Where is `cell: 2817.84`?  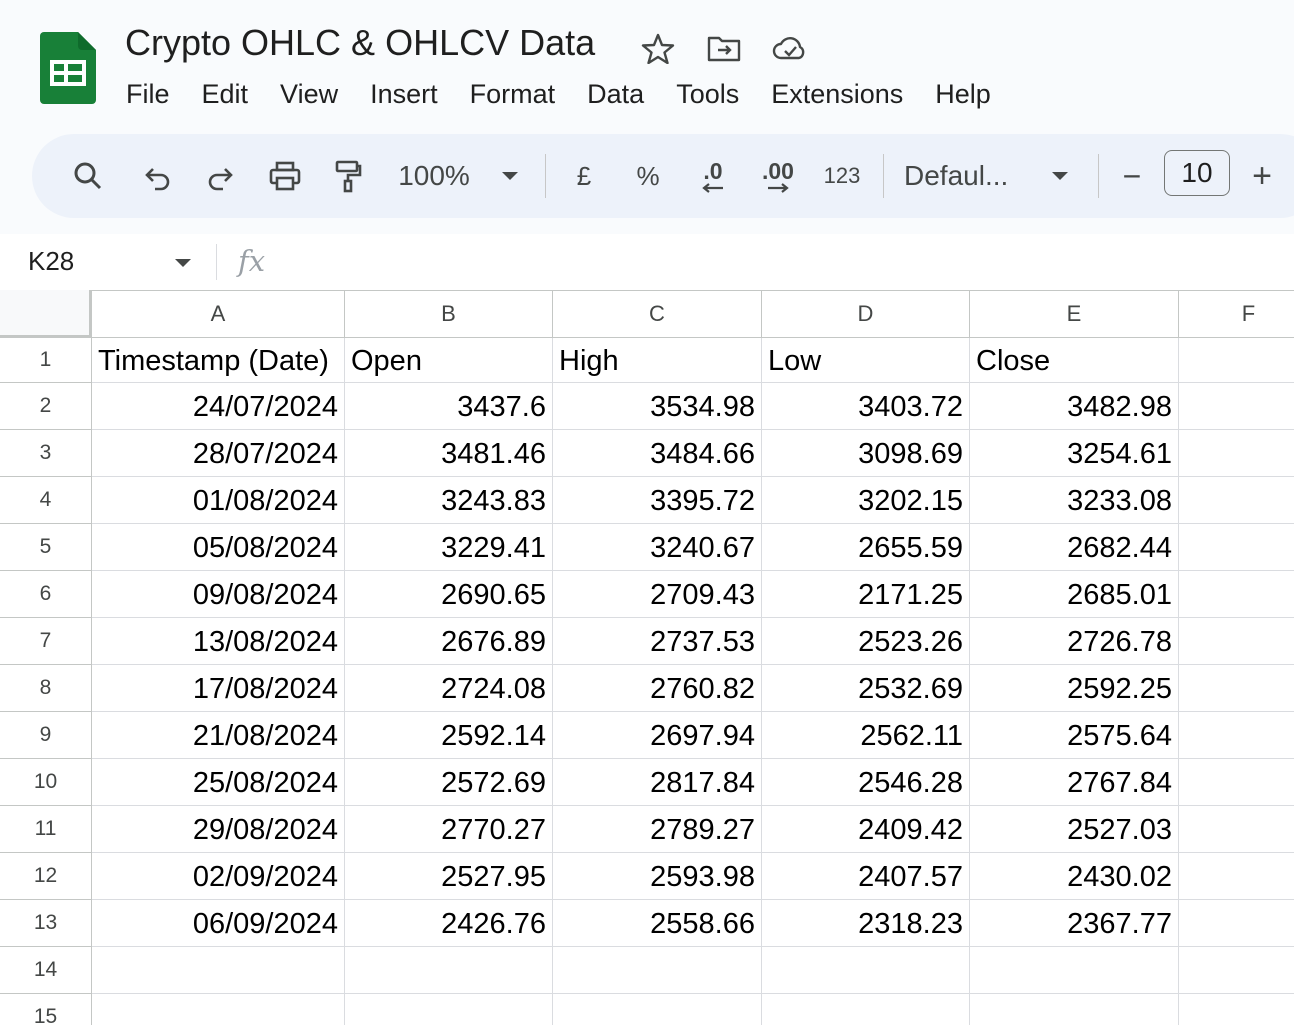 cell: 2817.84 is located at coordinates (657, 782).